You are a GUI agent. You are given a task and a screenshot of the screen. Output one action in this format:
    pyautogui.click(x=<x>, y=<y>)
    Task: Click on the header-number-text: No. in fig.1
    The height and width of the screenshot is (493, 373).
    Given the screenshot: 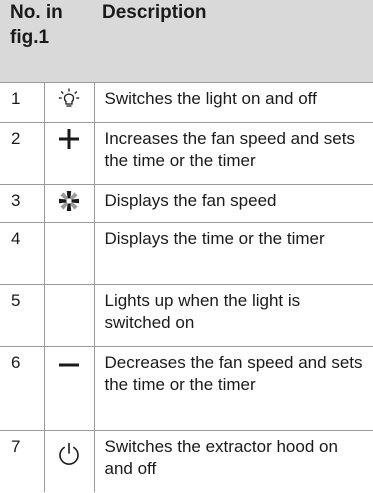 What is the action you would take?
    pyautogui.click(x=36, y=25)
    